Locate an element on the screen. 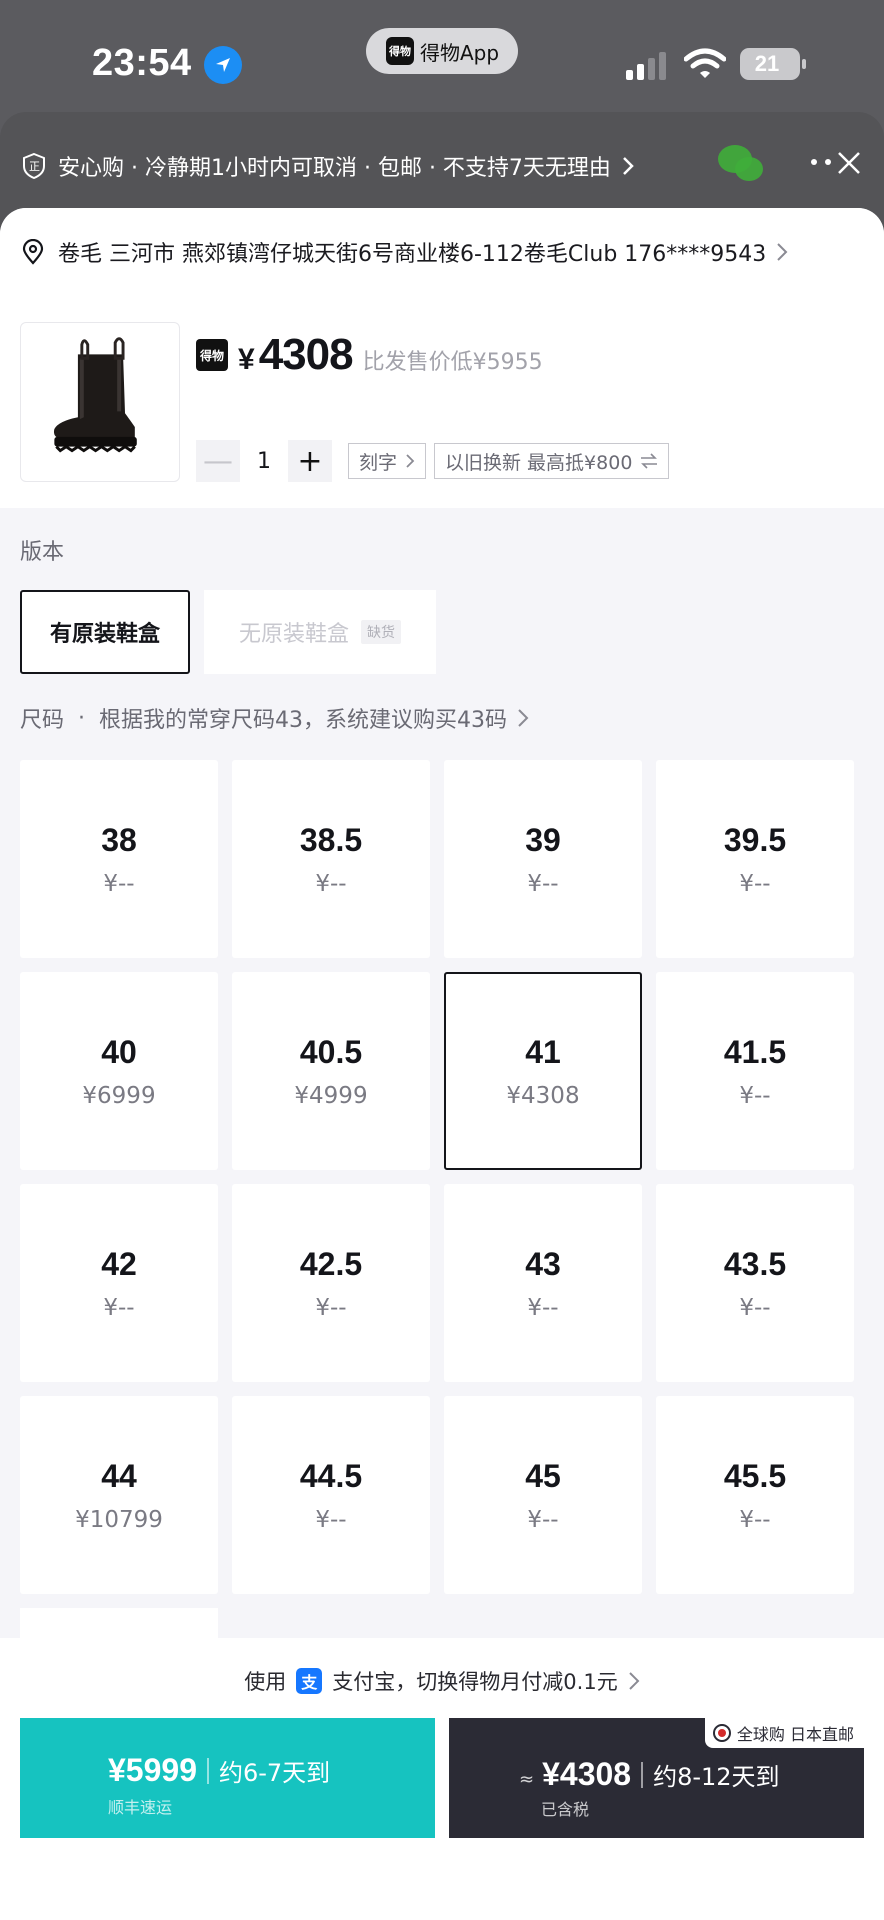 This screenshot has height=1920, width=884. size-price: ¥10799 is located at coordinates (119, 1519).